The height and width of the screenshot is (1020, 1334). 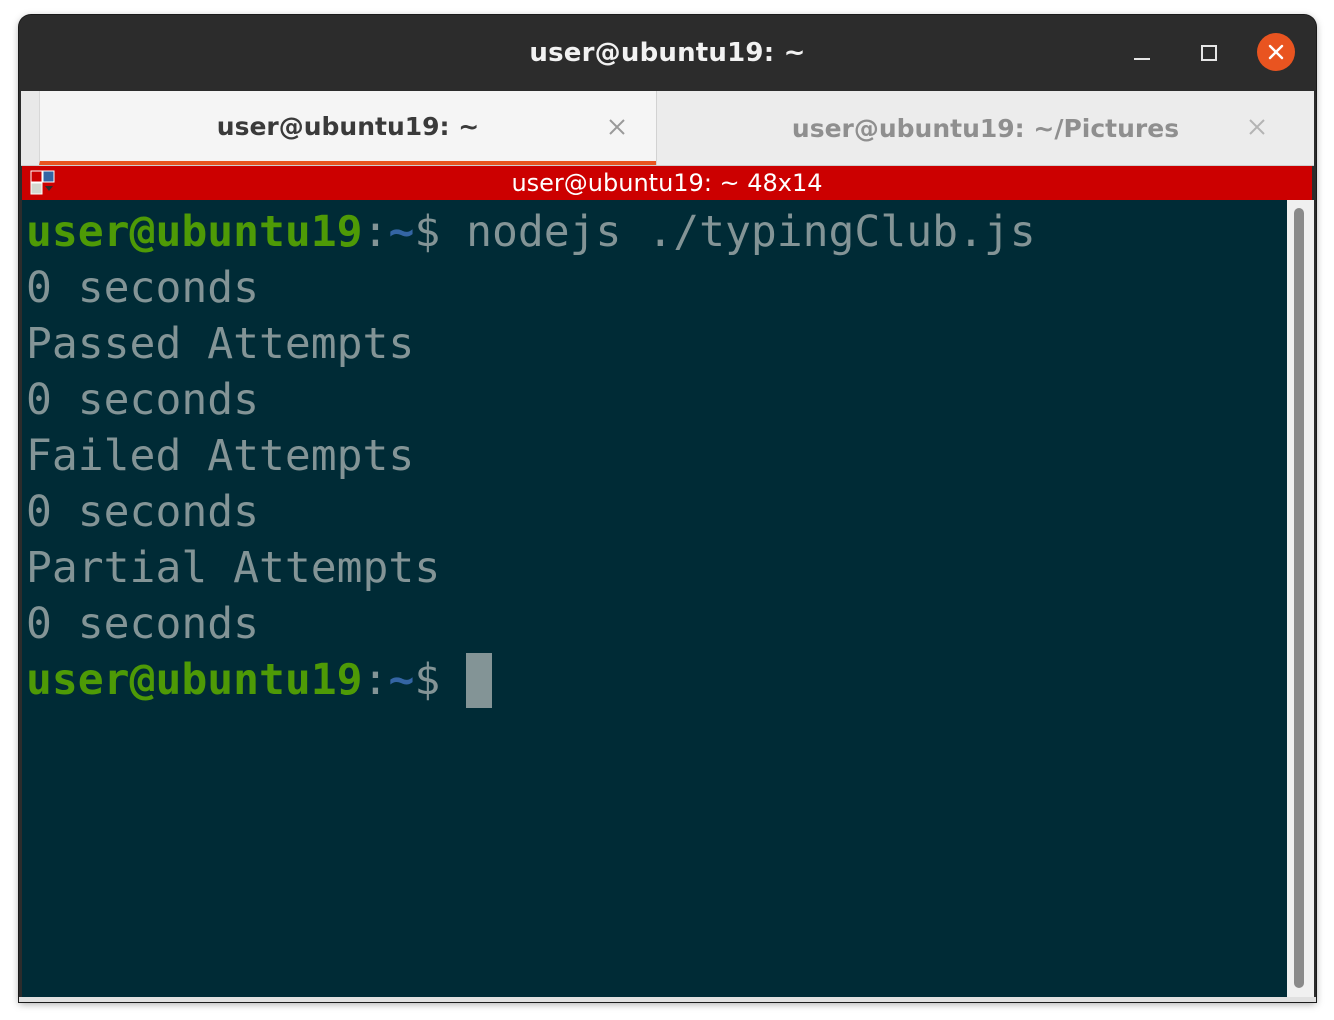 What do you see at coordinates (233, 568) in the screenshot?
I see `output-line: Partial Attempts` at bounding box center [233, 568].